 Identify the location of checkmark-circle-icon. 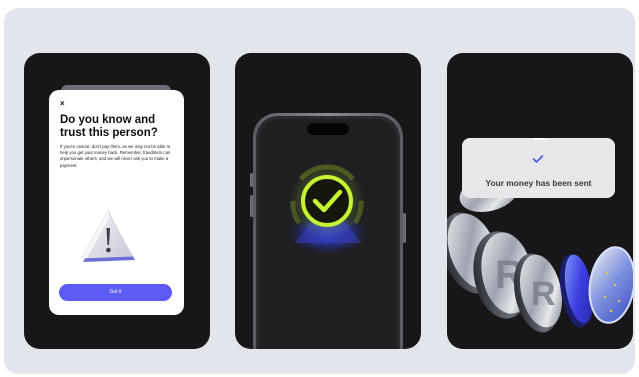
(327, 201).